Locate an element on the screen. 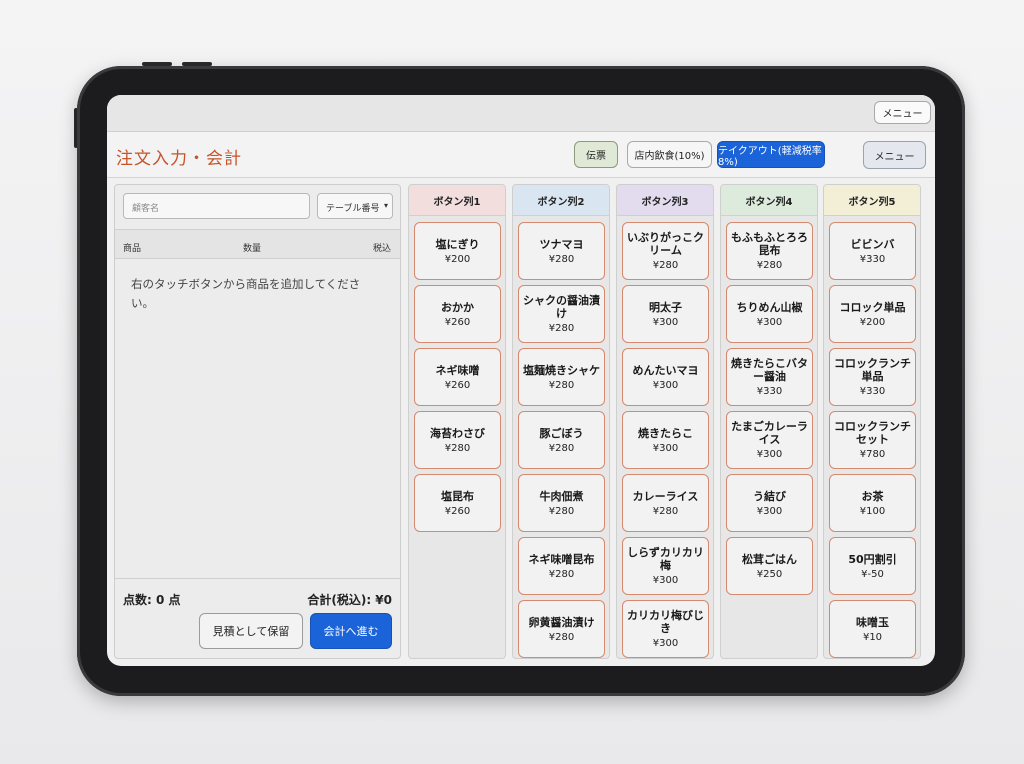  product-button: 塩にぎり ¥200 is located at coordinates (457, 251).